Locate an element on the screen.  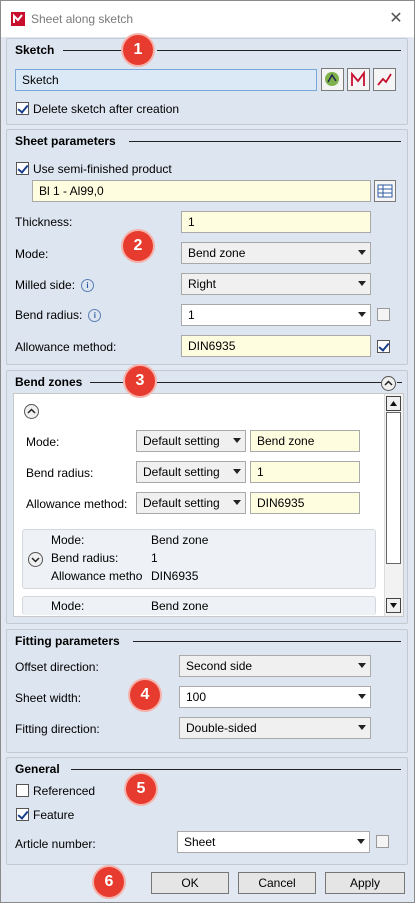
bend-radius-checkbox is located at coordinates (383, 314).